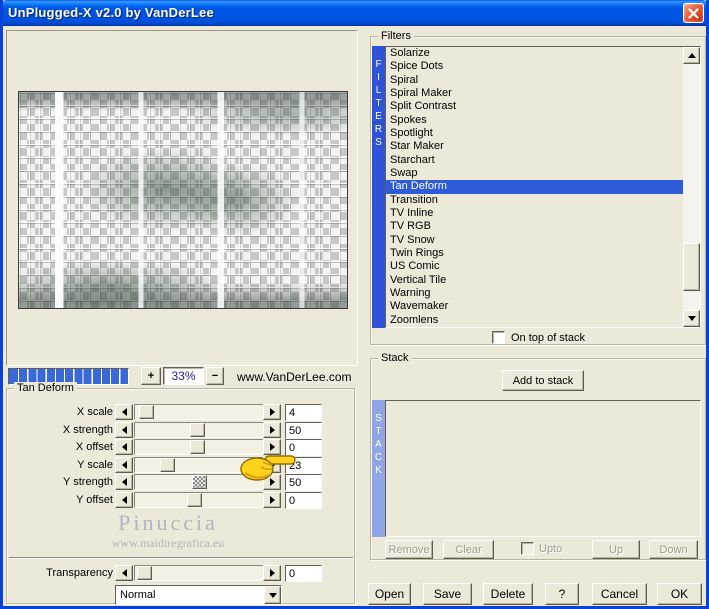 Image resolution: width=709 pixels, height=609 pixels. What do you see at coordinates (534, 306) in the screenshot?
I see `filter-item: Wavemaker` at bounding box center [534, 306].